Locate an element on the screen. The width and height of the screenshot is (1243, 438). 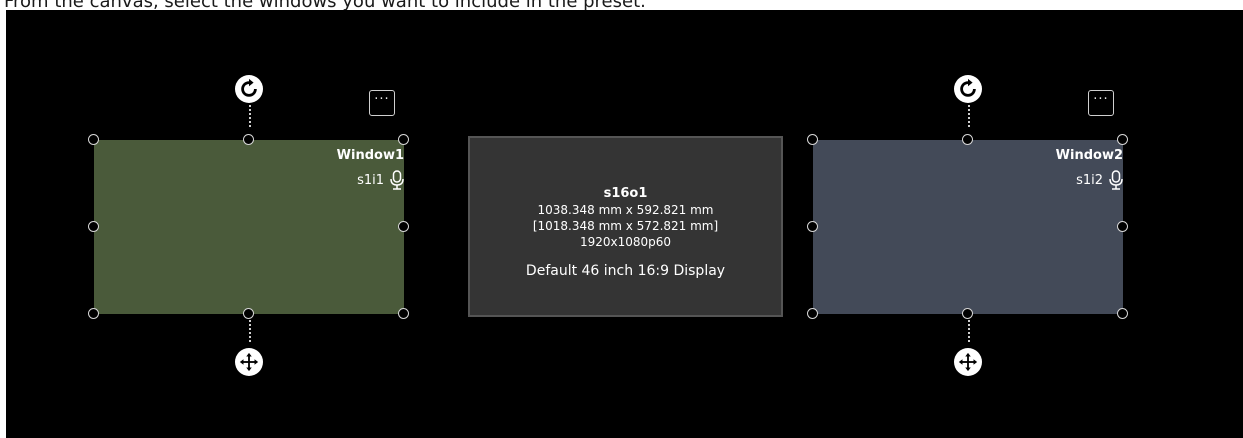
display-resolution: 1920x1080p60 is located at coordinates (625, 242).